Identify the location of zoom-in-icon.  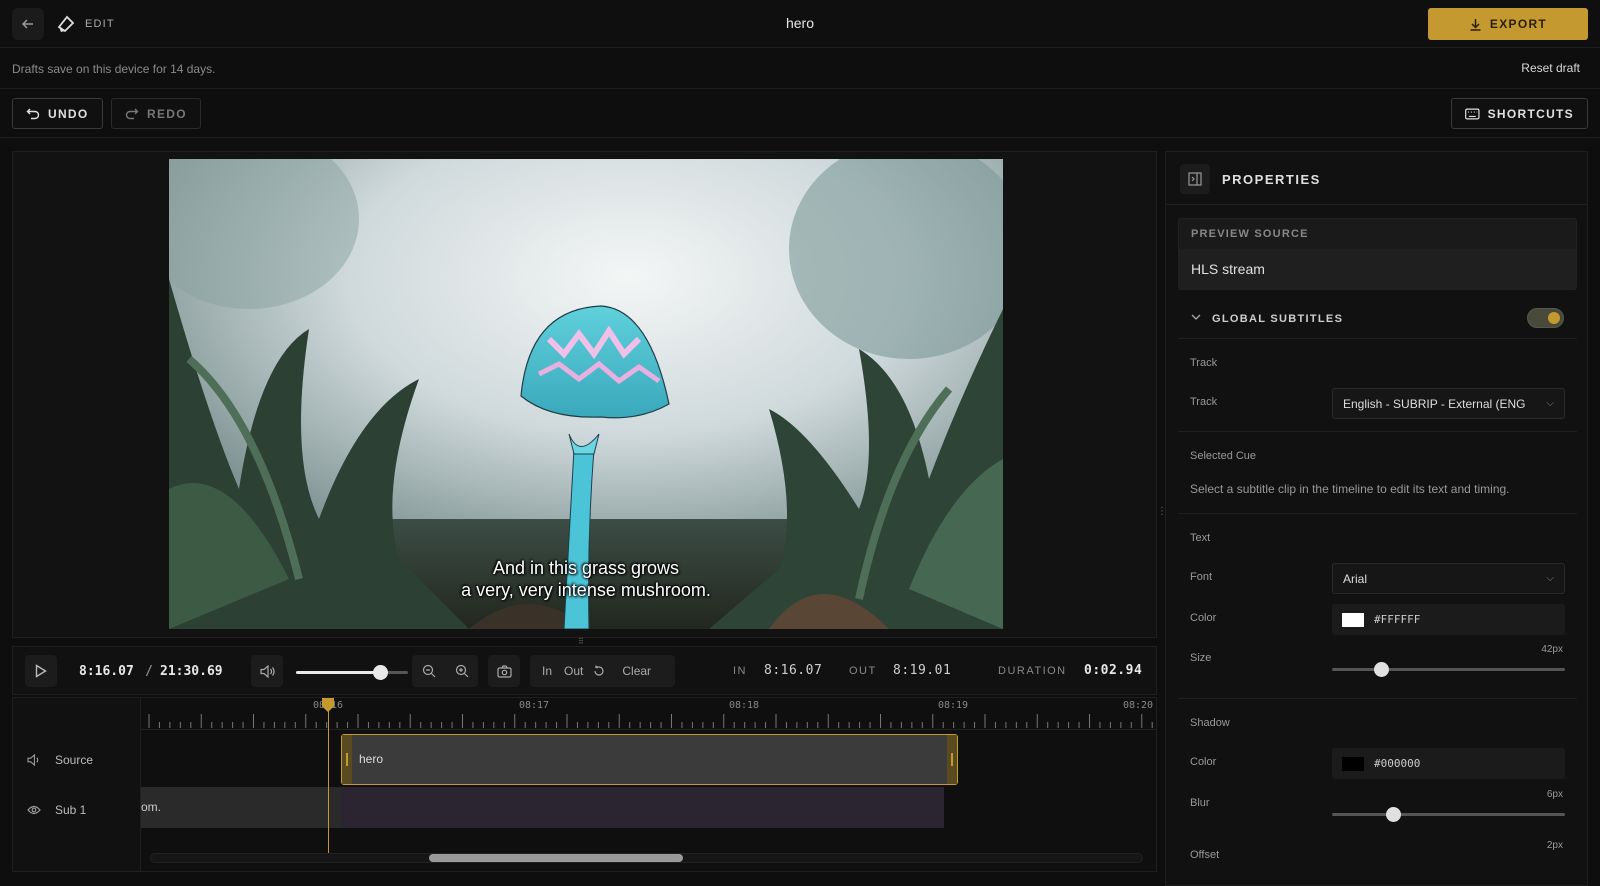
(461, 671).